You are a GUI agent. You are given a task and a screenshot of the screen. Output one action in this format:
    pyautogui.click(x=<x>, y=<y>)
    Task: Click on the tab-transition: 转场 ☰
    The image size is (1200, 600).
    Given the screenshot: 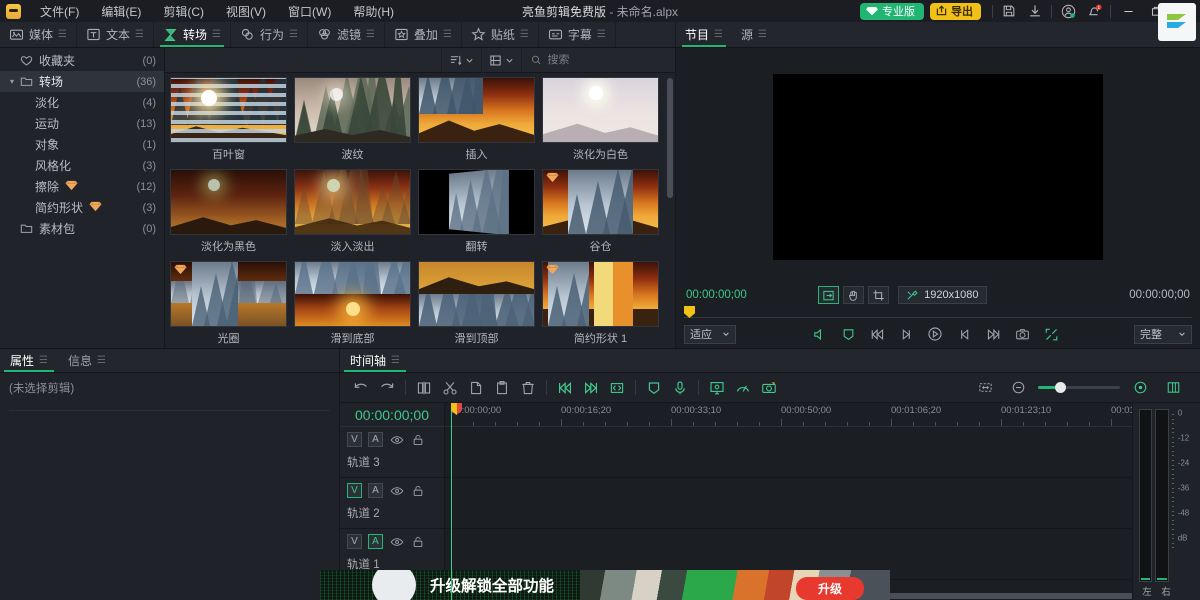 What is the action you would take?
    pyautogui.click(x=192, y=34)
    